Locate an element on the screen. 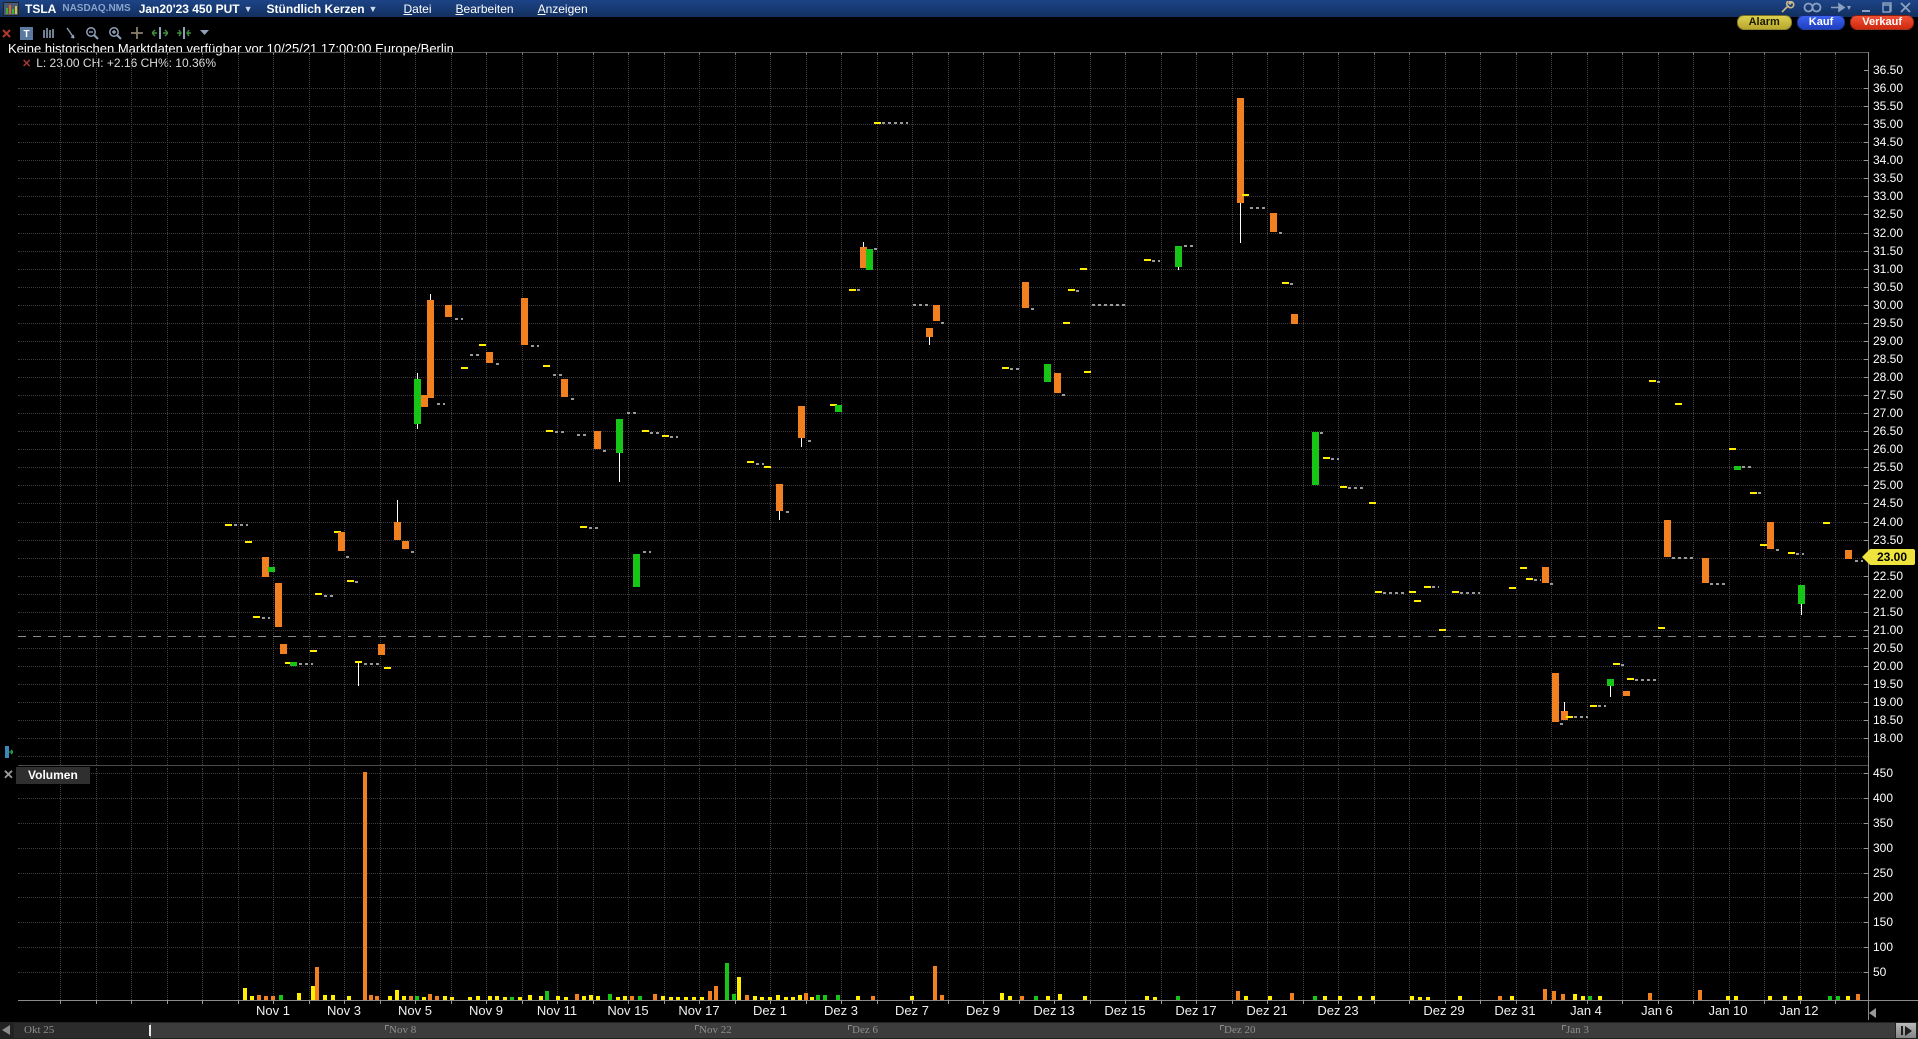 The image size is (1918, 1039). x-axis-label: Dez 21 is located at coordinates (1267, 1010).